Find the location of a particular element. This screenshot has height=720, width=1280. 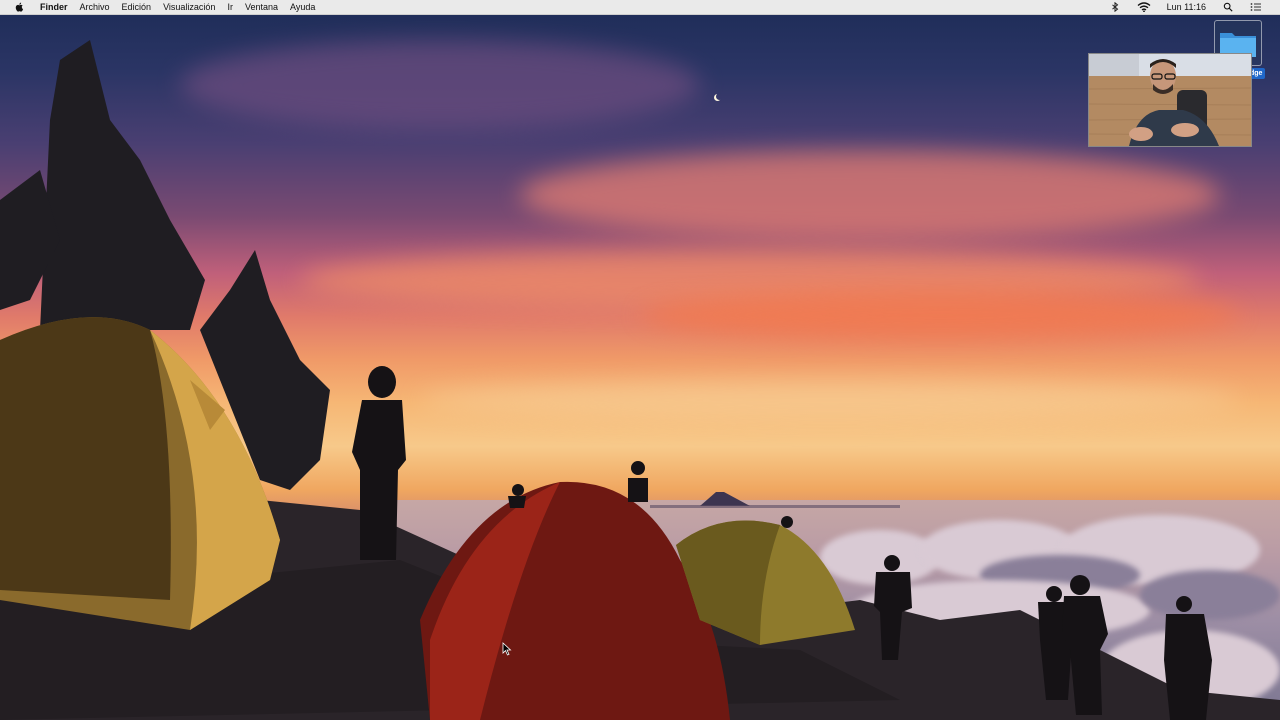

menu-ayuda: Ayuda is located at coordinates (302, 7).